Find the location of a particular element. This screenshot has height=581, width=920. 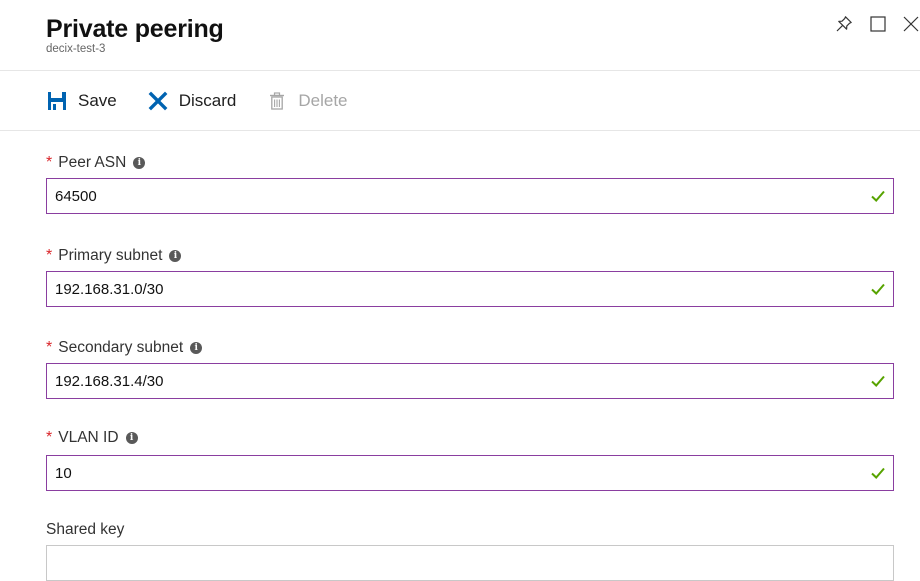

shared-key-label-text: Shared key is located at coordinates (85, 529).